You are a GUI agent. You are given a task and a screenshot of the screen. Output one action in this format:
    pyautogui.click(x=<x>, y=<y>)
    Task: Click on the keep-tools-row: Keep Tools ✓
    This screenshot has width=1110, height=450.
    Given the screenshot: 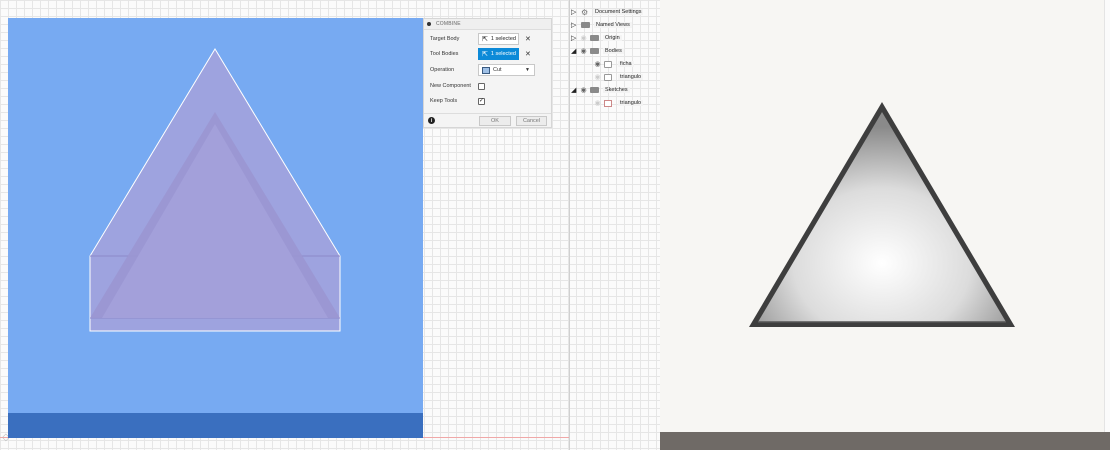 What is the action you would take?
    pyautogui.click(x=457, y=101)
    